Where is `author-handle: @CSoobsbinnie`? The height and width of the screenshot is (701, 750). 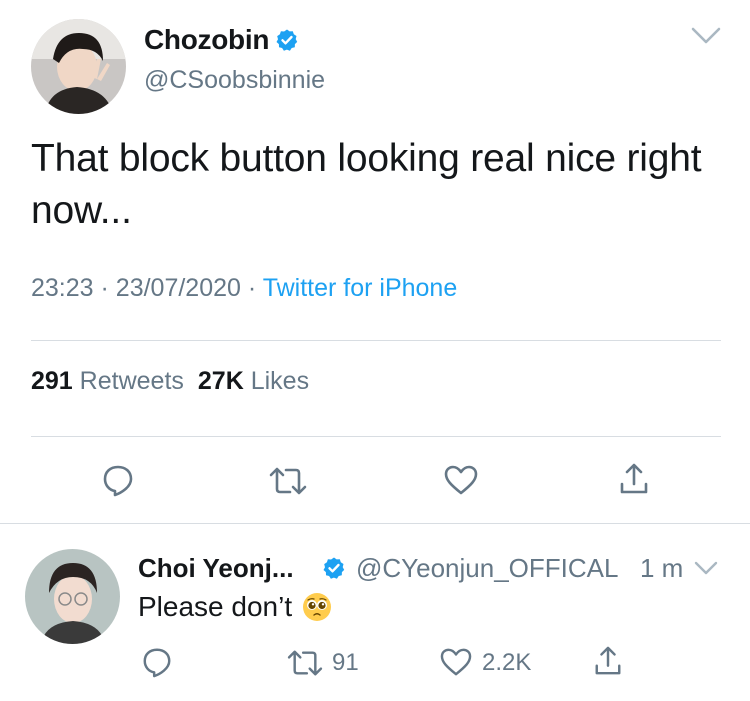
author-handle: @CSoobsbinnie is located at coordinates (234, 80).